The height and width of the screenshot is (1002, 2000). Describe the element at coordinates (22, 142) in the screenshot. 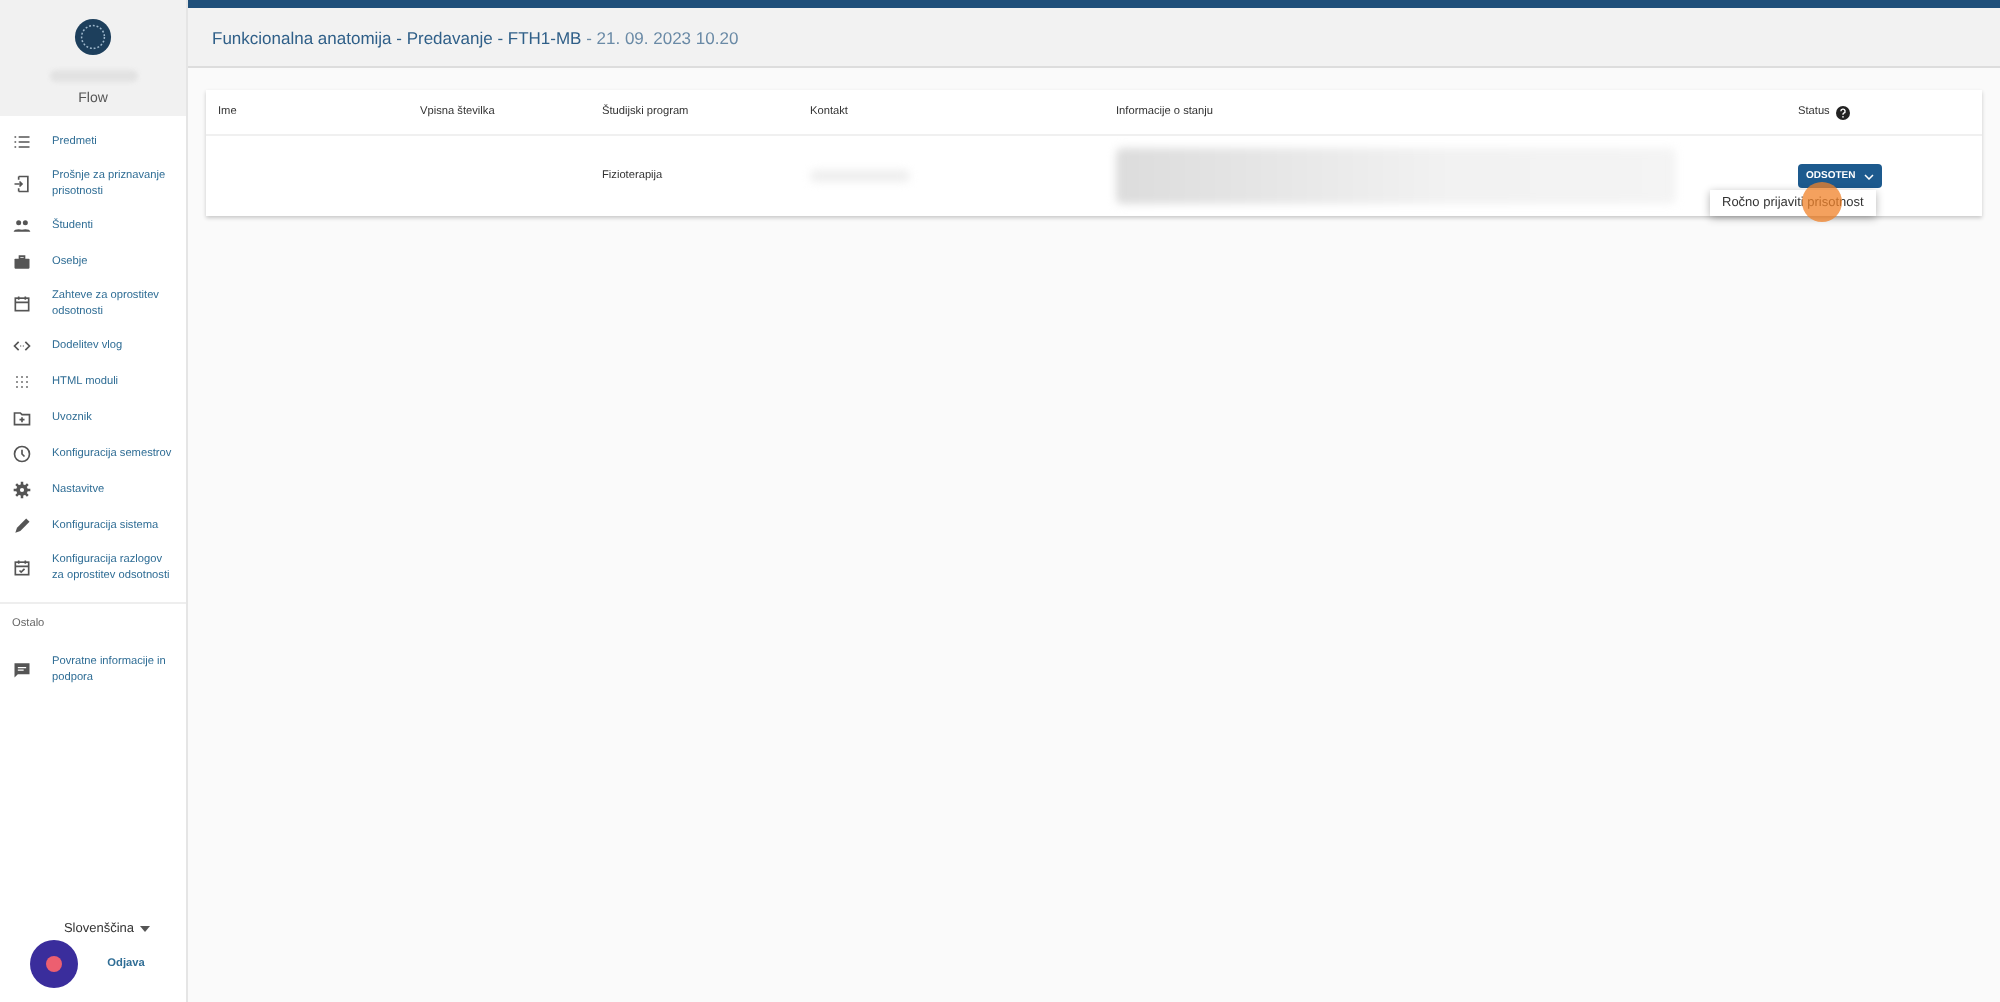

I see `list-icon` at that location.